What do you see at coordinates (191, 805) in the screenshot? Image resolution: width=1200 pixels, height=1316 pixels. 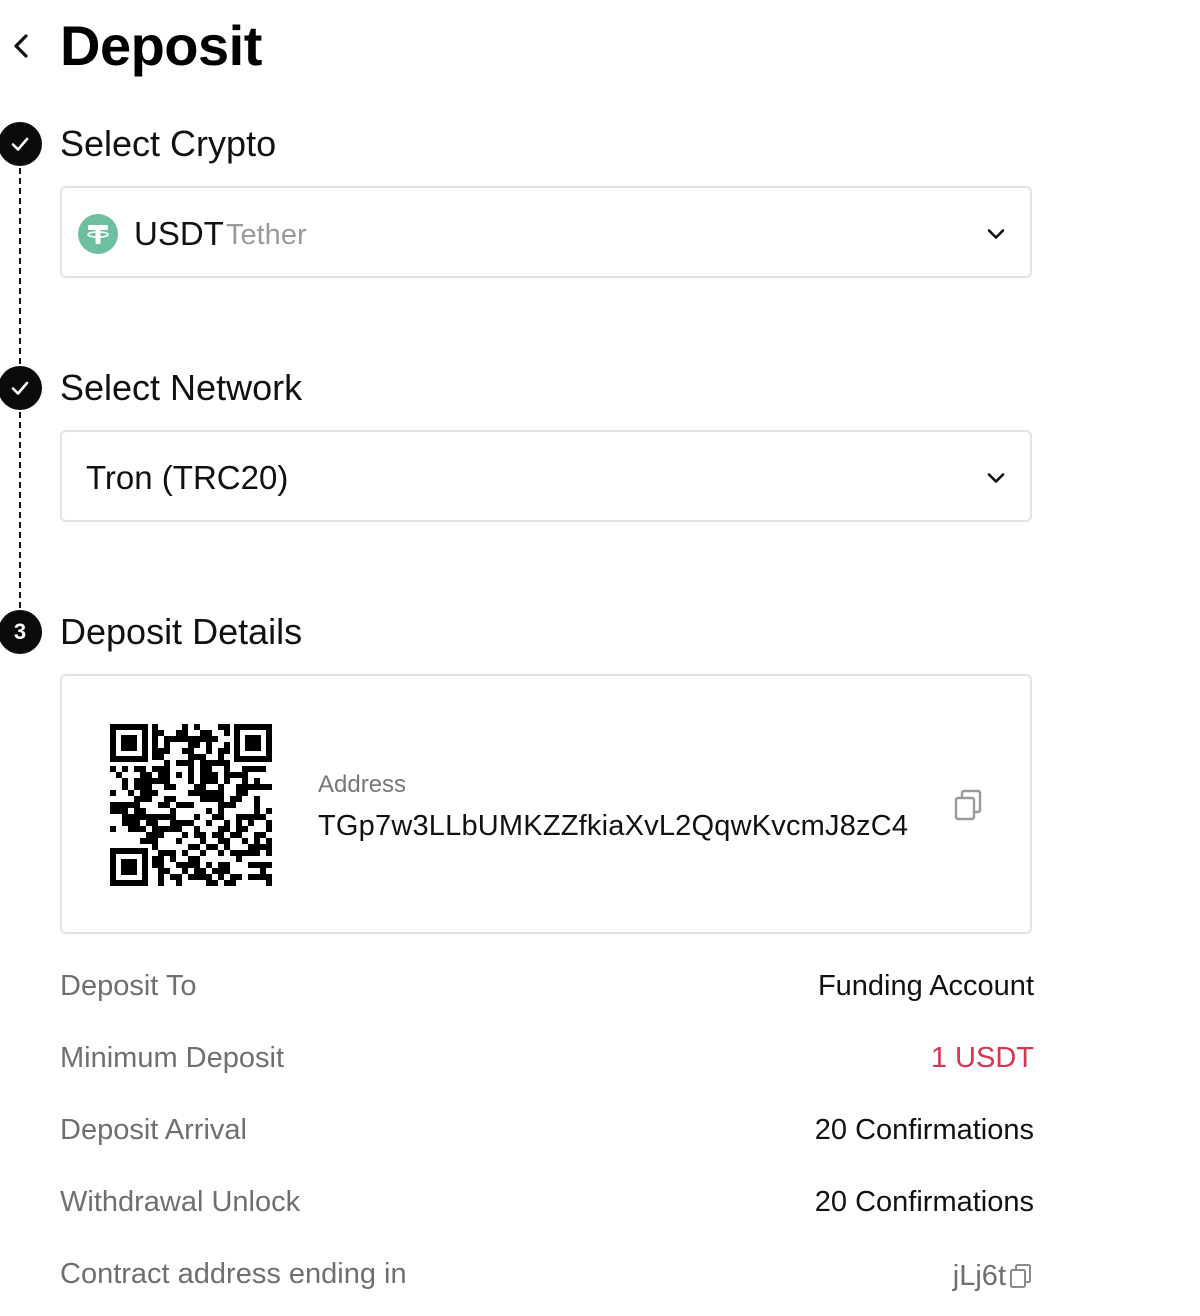 I see `qr-code` at bounding box center [191, 805].